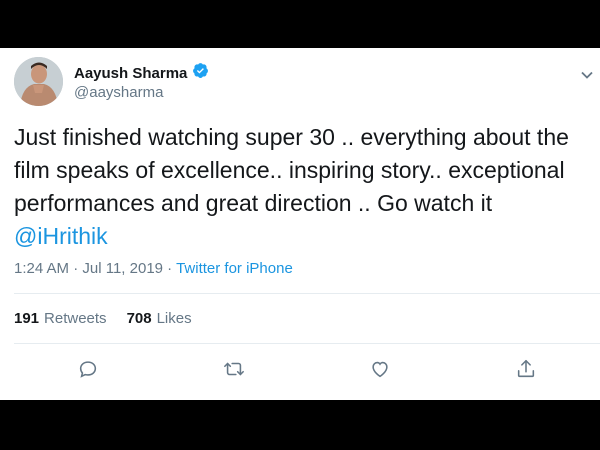  I want to click on avatar, so click(38, 81).